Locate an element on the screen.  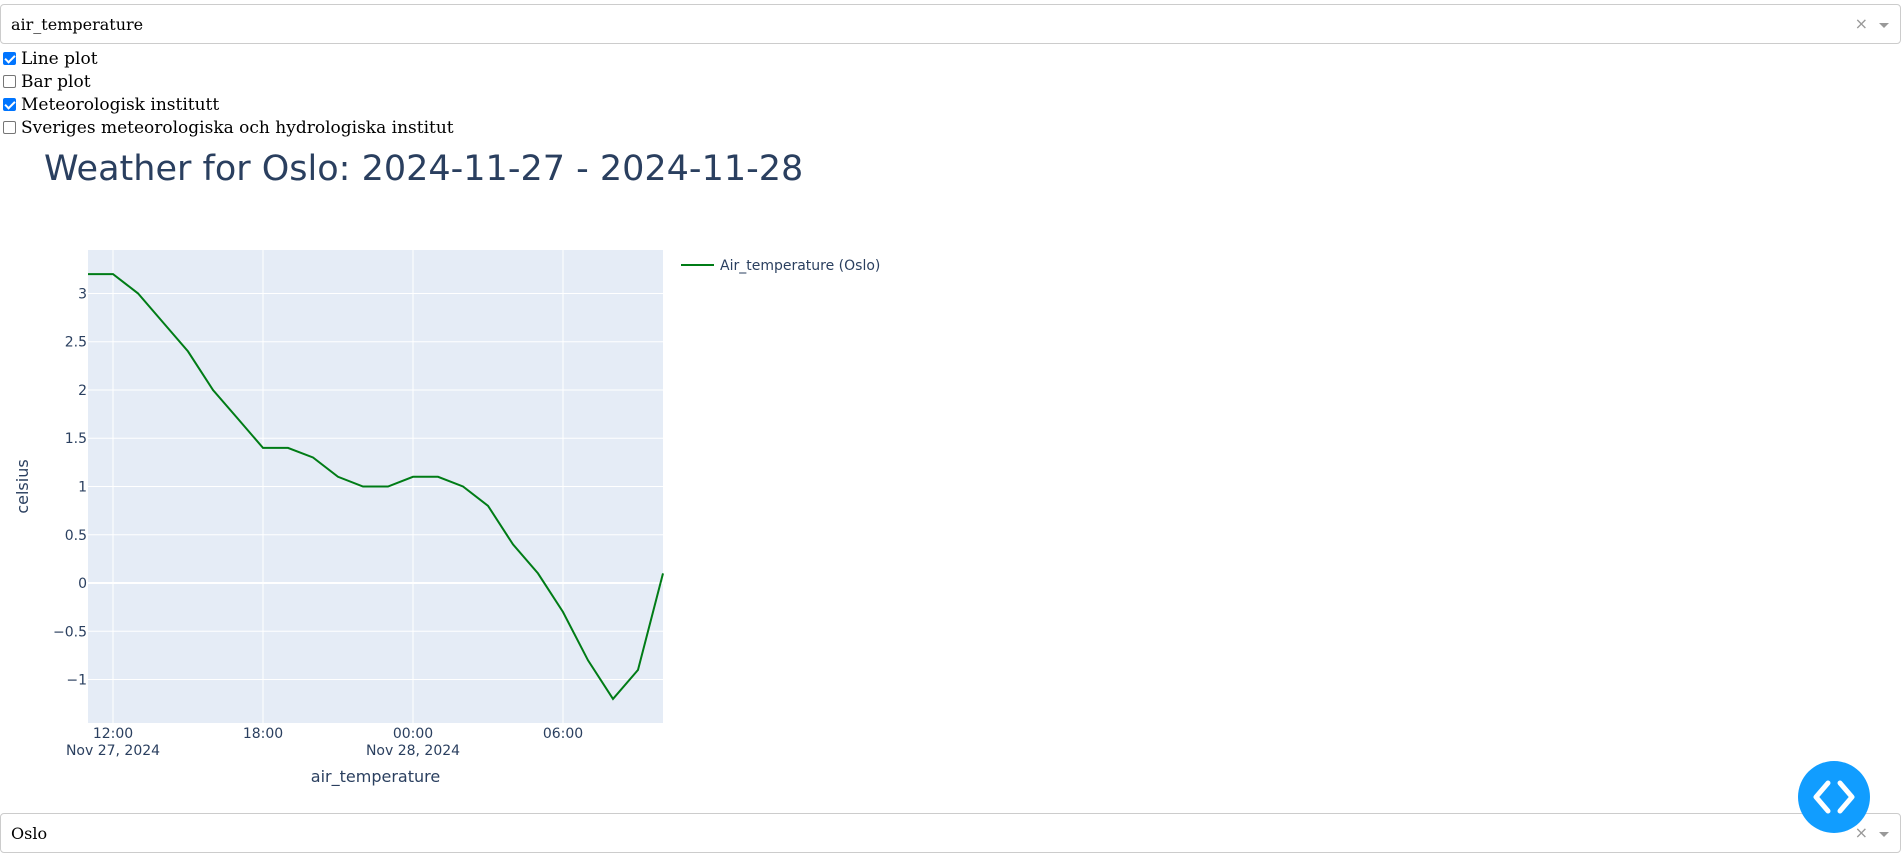
variable-dropdown: air_temperature × is located at coordinates (950, 24).